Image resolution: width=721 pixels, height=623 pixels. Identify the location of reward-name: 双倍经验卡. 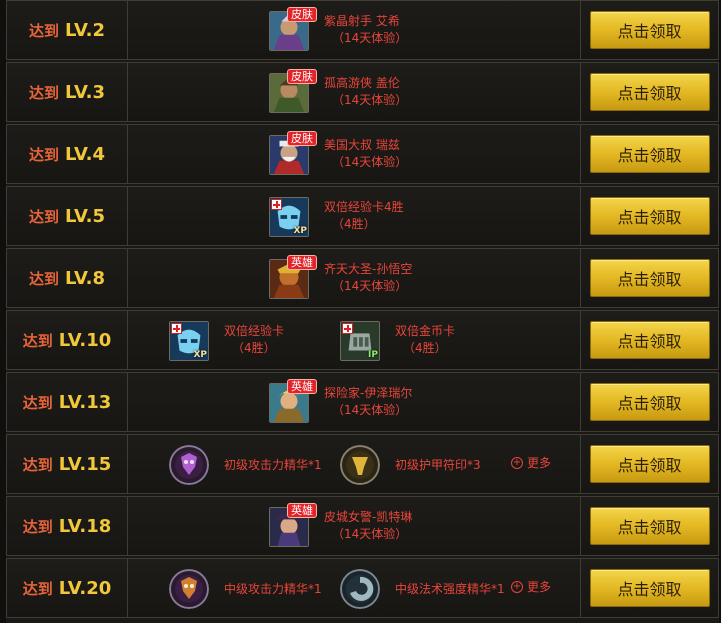
(254, 331).